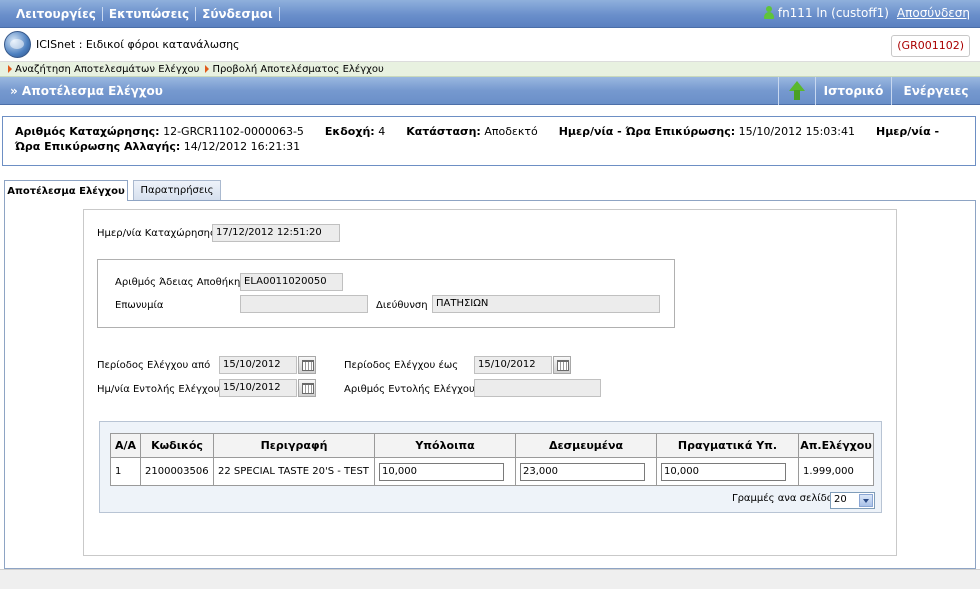 The width and height of the screenshot is (980, 589). I want to click on user-area: fn111 ln (custoff1) Αποσύνδεση, so click(866, 13).